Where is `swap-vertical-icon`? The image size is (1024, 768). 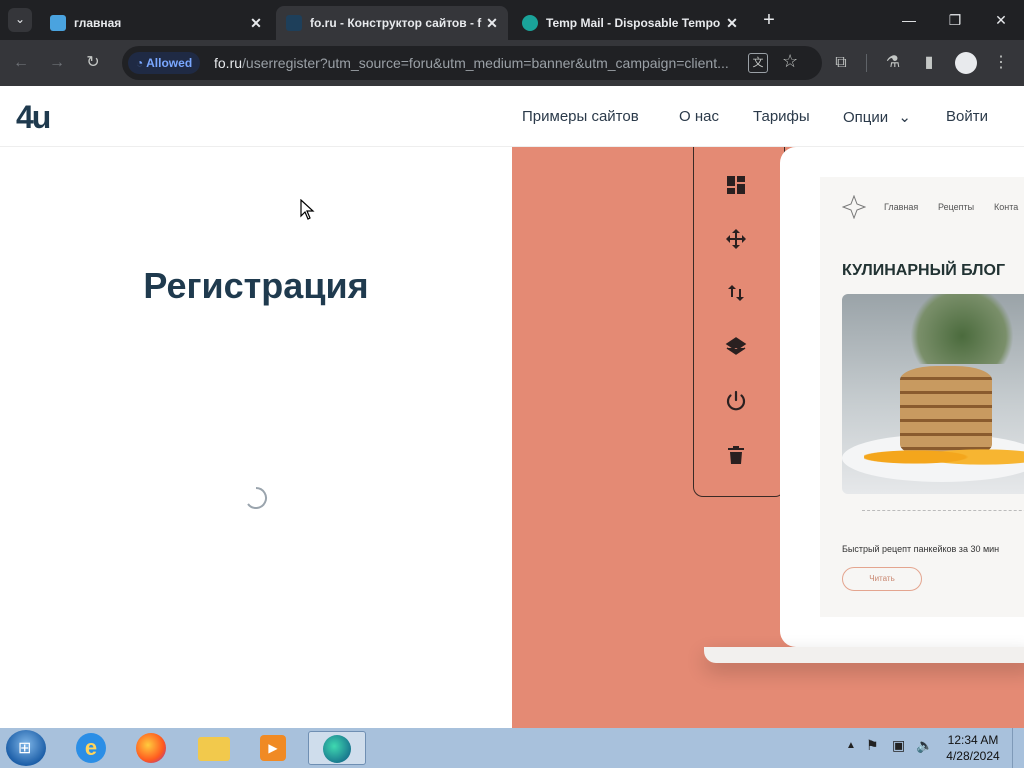 swap-vertical-icon is located at coordinates (736, 293).